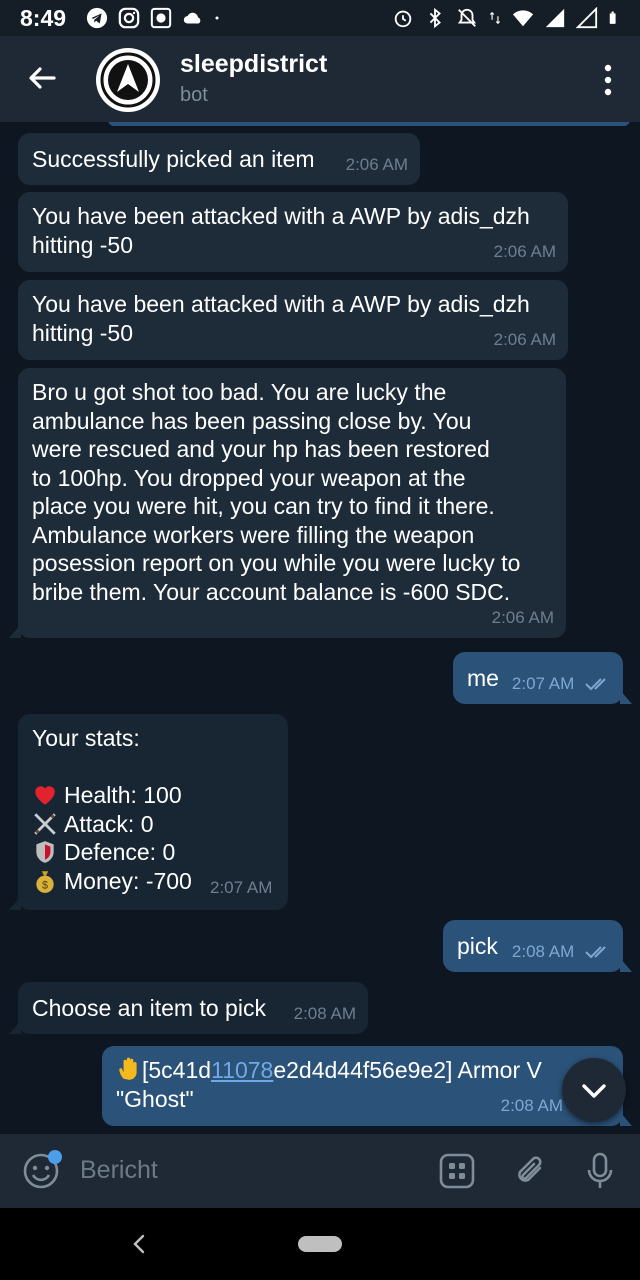 This screenshot has height=1280, width=640. I want to click on message-bubble-outgoing: pick 2:08 AM, so click(537, 946).